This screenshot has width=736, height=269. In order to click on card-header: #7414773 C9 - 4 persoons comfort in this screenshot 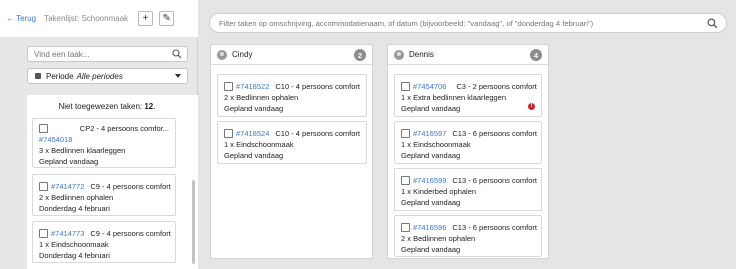, I will do `click(105, 233)`.